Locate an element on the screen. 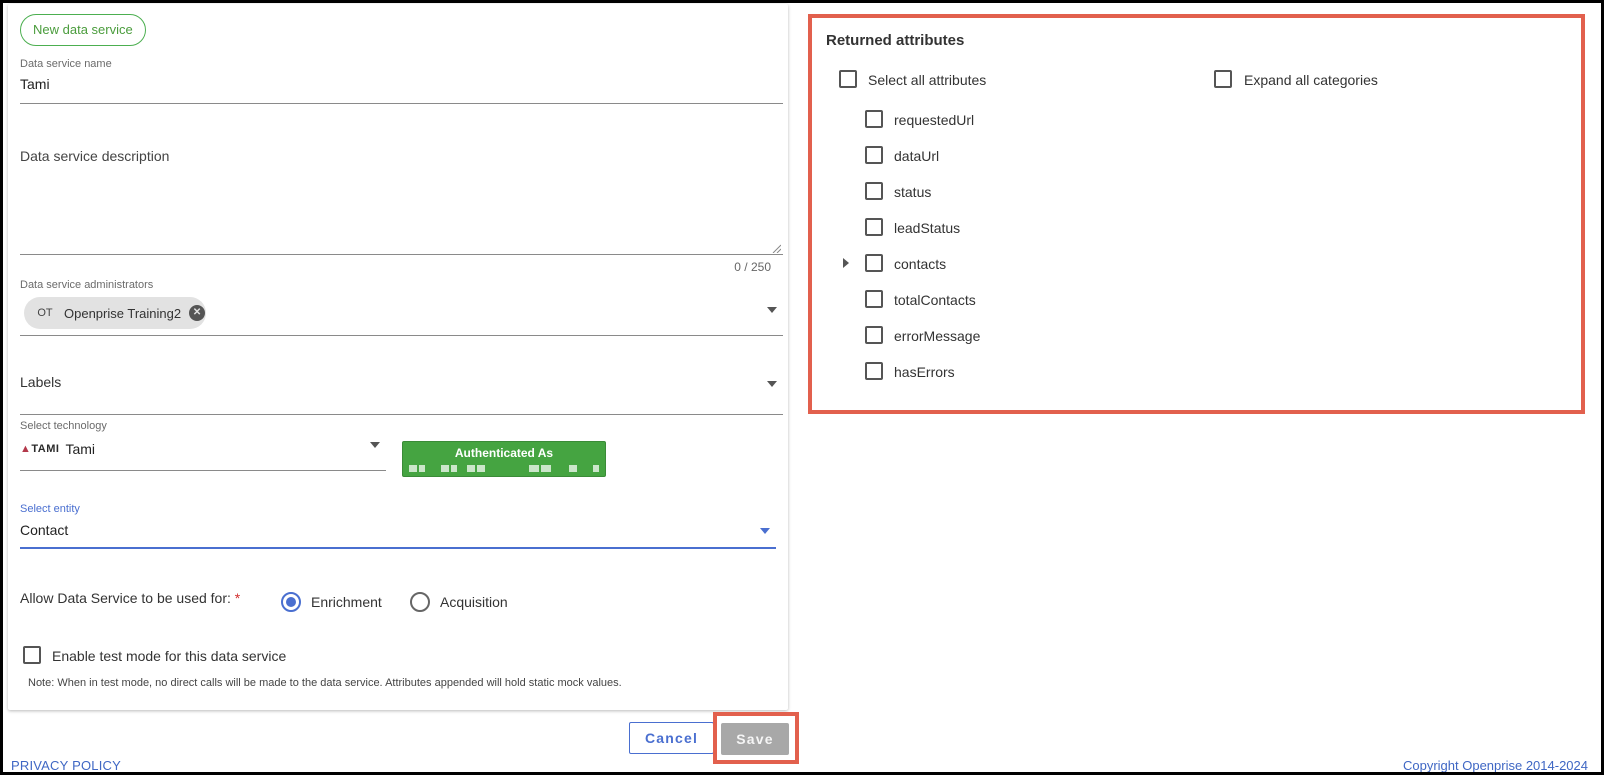 This screenshot has height=775, width=1604. required-marker: * is located at coordinates (237, 598).